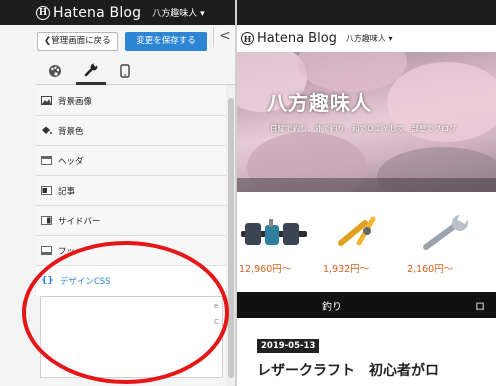 The image size is (496, 386). Describe the element at coordinates (357, 231) in the screenshot. I see `pipe-cutter-icon` at that location.